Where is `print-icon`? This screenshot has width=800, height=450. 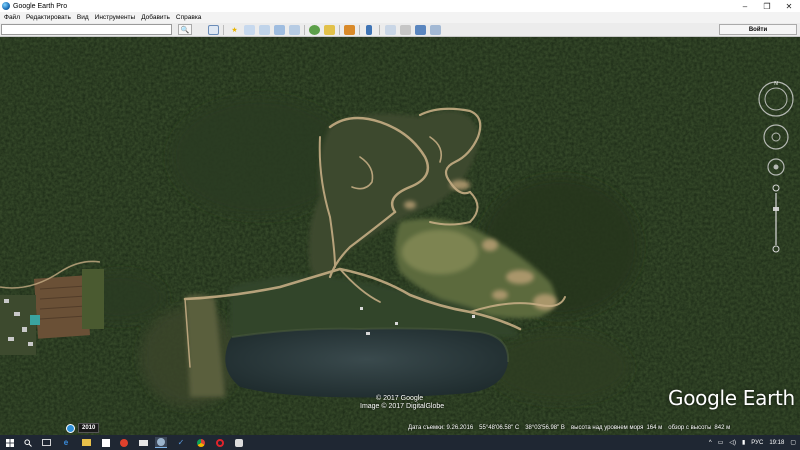 print-icon is located at coordinates (405, 30).